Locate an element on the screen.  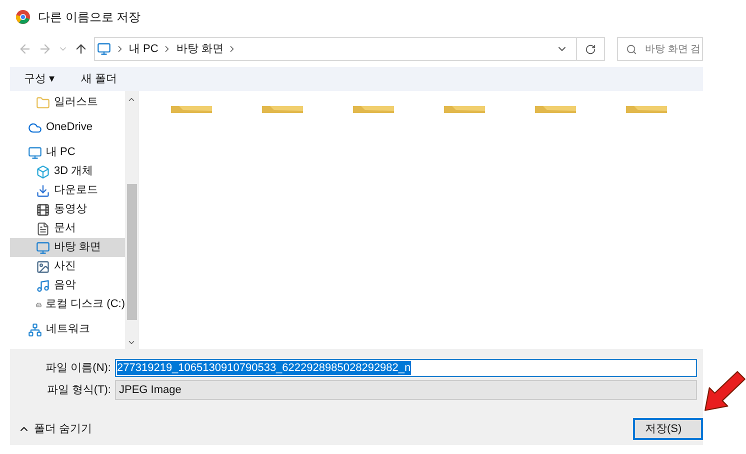
sidebar-item: 로컬 디스크 (C:) is located at coordinates (67, 304).